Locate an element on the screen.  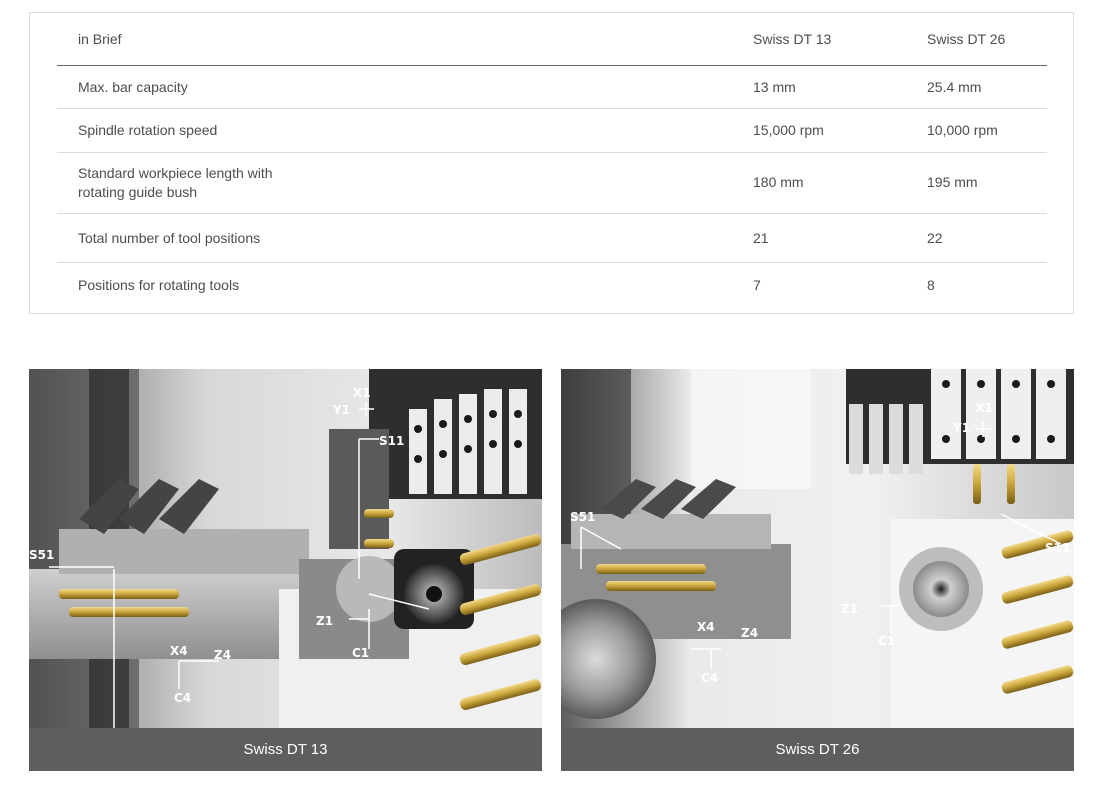
header-in-brief: in Brief is located at coordinates (394, 39).